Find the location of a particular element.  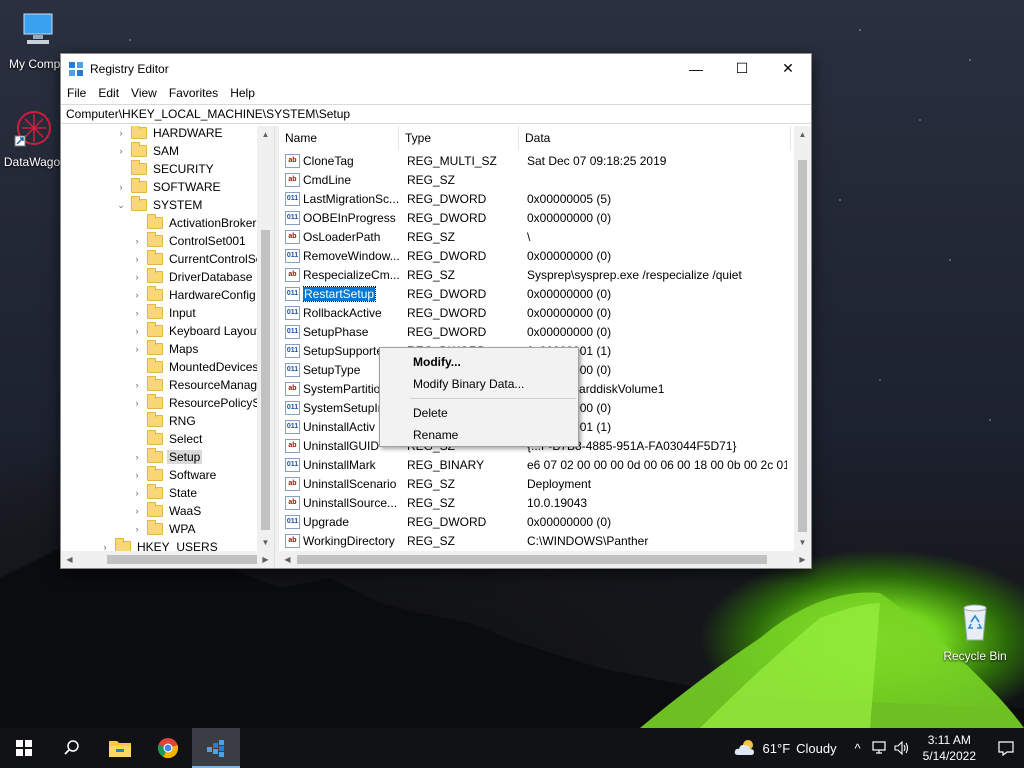

notifications-button is located at coordinates (1006, 748).